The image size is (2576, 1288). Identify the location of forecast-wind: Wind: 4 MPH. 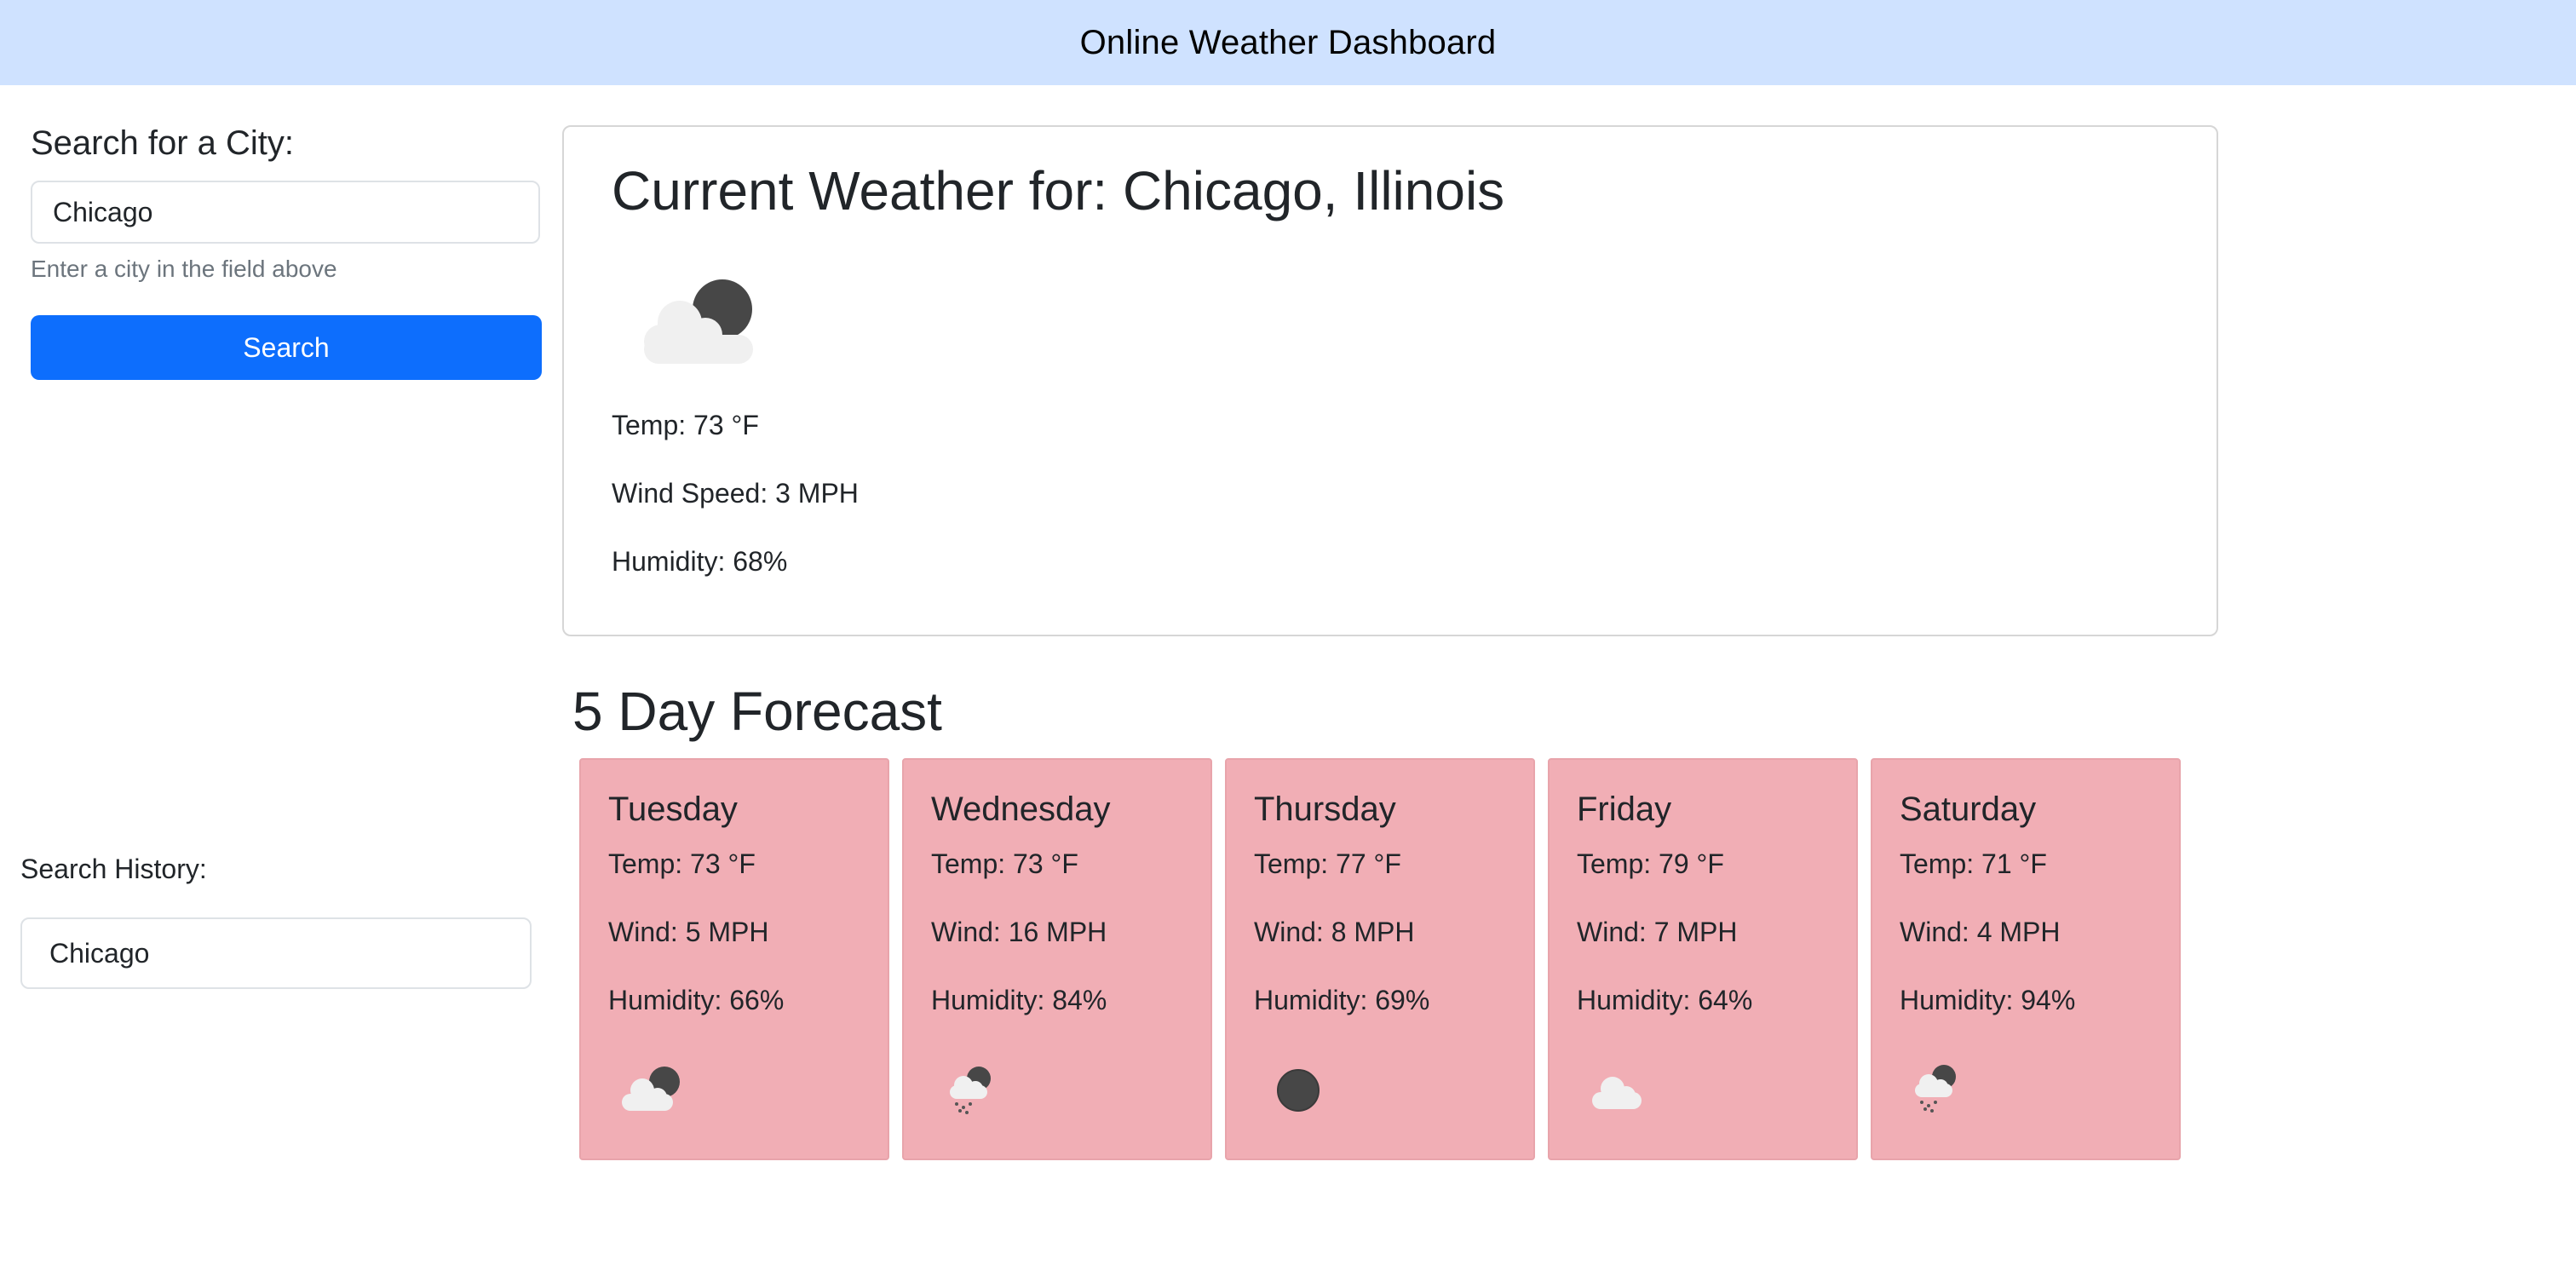
(1981, 932).